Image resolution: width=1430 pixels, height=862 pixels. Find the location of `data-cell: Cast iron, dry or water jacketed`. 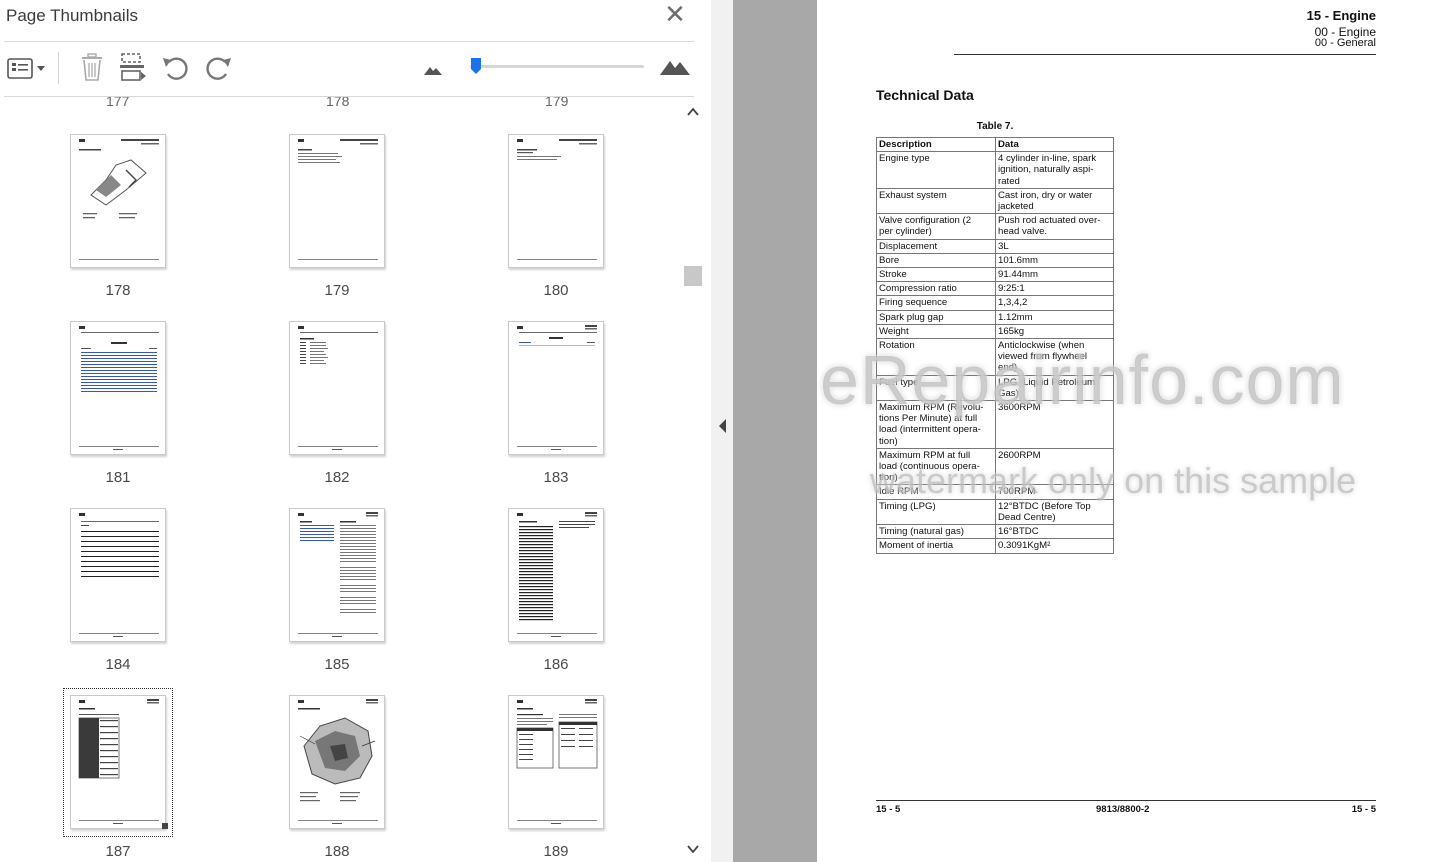

data-cell: Cast iron, dry or water jacketed is located at coordinates (1054, 201).